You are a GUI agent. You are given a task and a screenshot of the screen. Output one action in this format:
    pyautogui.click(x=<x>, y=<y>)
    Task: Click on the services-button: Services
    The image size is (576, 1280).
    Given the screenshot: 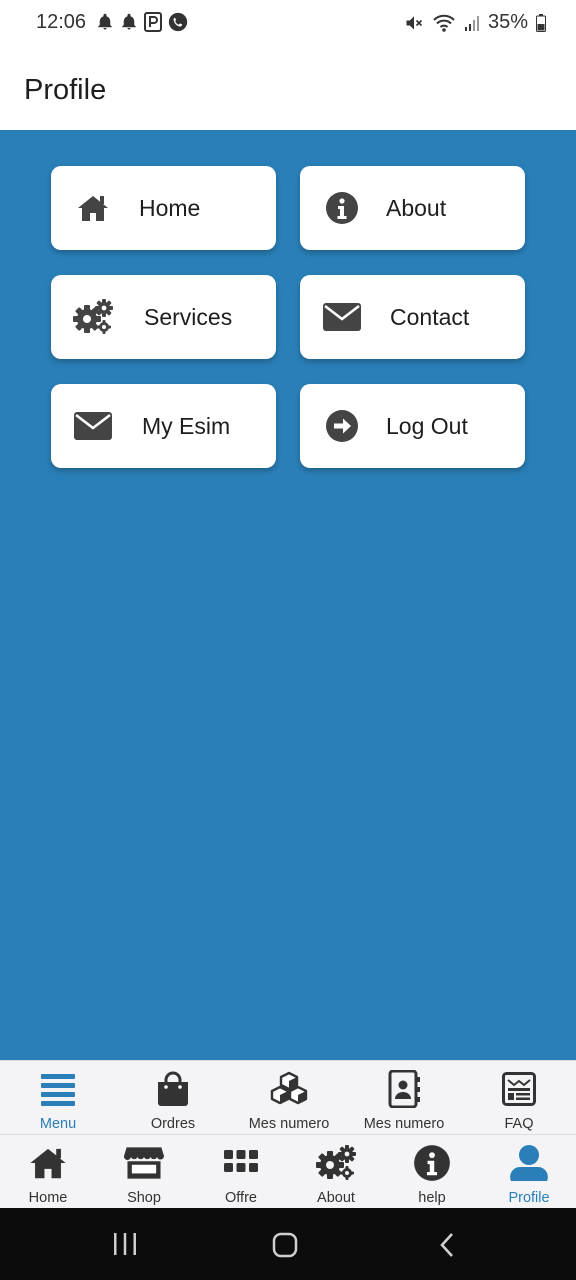 What is the action you would take?
    pyautogui.click(x=163, y=317)
    